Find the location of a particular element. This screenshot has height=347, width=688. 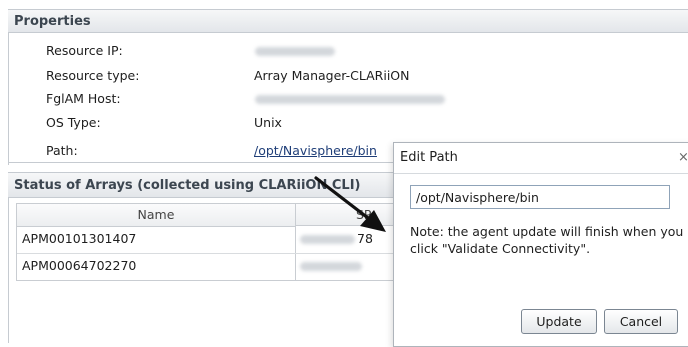

dialog-title: Edit Path is located at coordinates (429, 157).